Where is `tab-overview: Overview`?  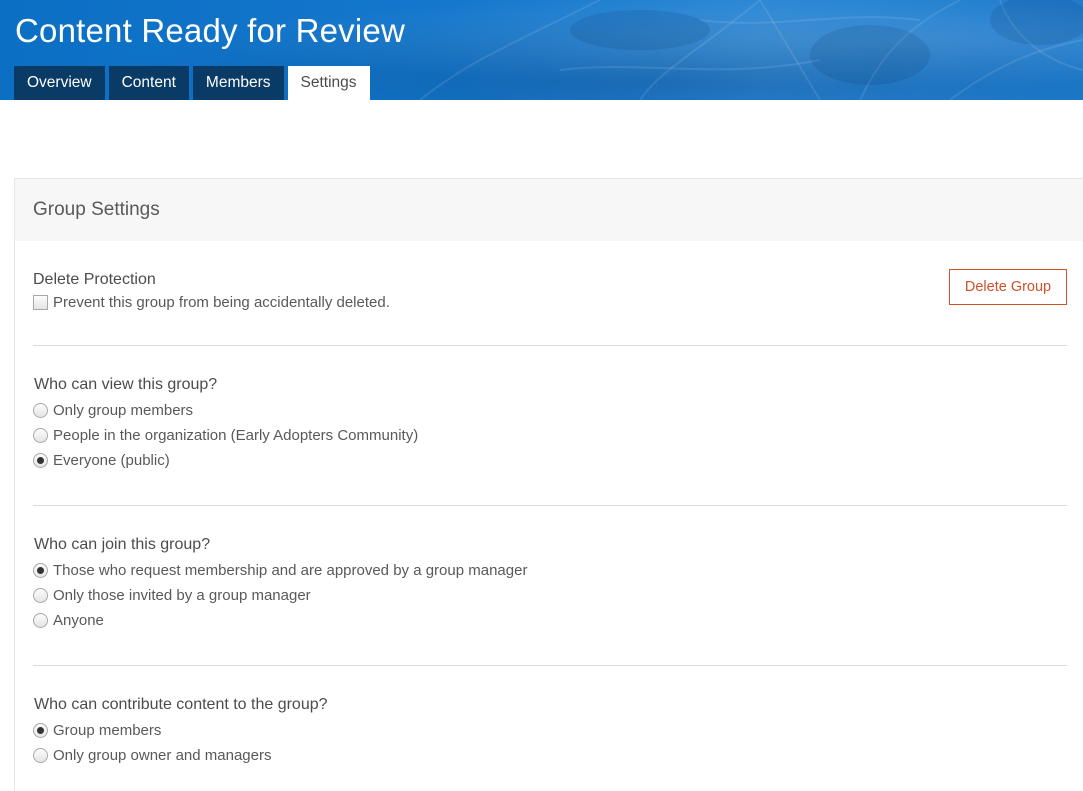 tab-overview: Overview is located at coordinates (59, 83).